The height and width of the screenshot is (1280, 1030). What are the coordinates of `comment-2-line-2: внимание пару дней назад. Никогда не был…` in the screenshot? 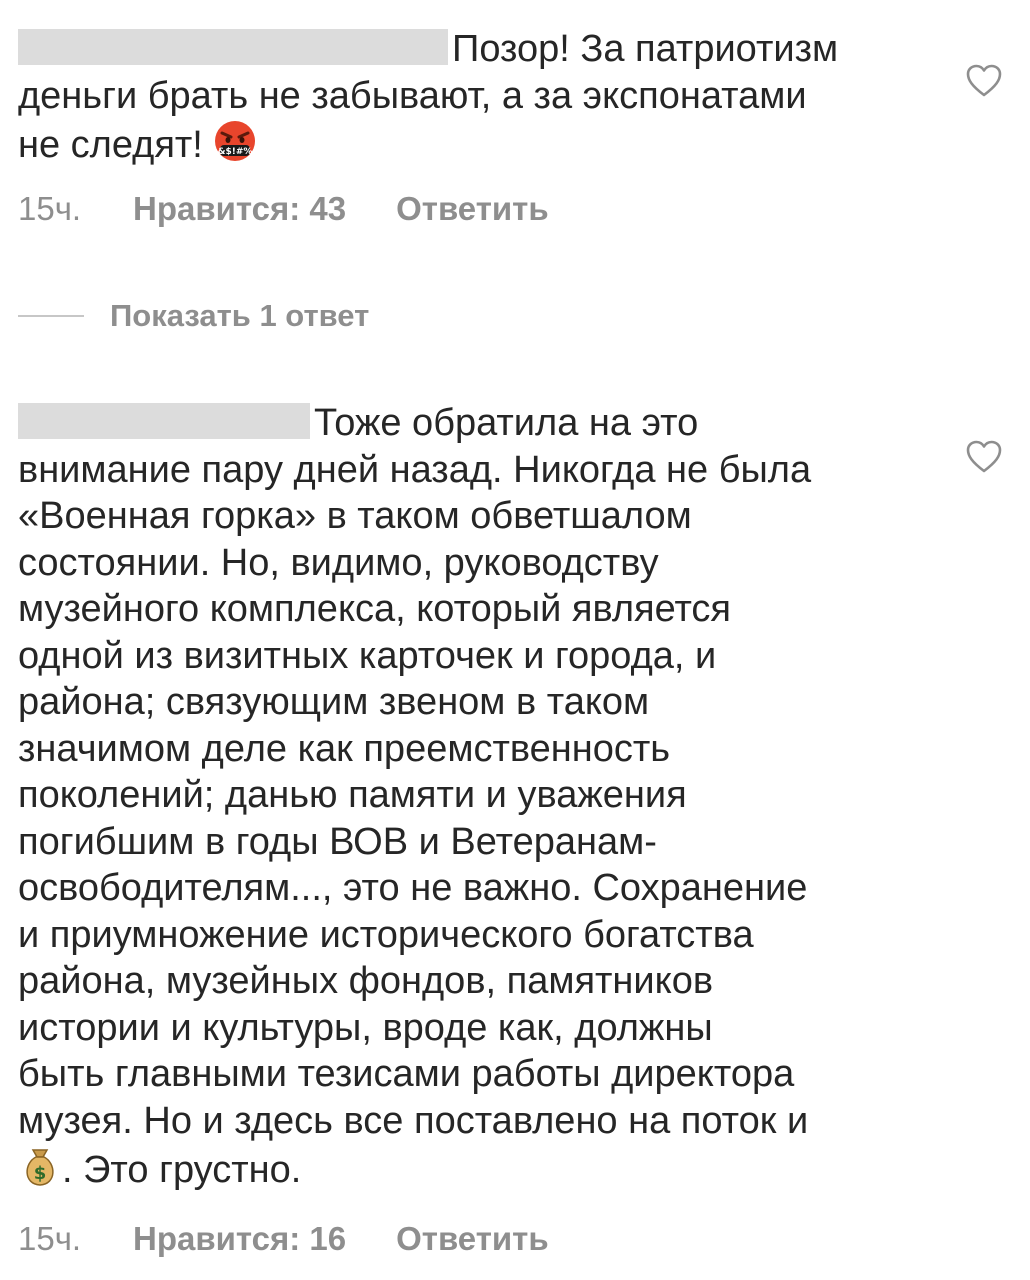 It's located at (415, 469).